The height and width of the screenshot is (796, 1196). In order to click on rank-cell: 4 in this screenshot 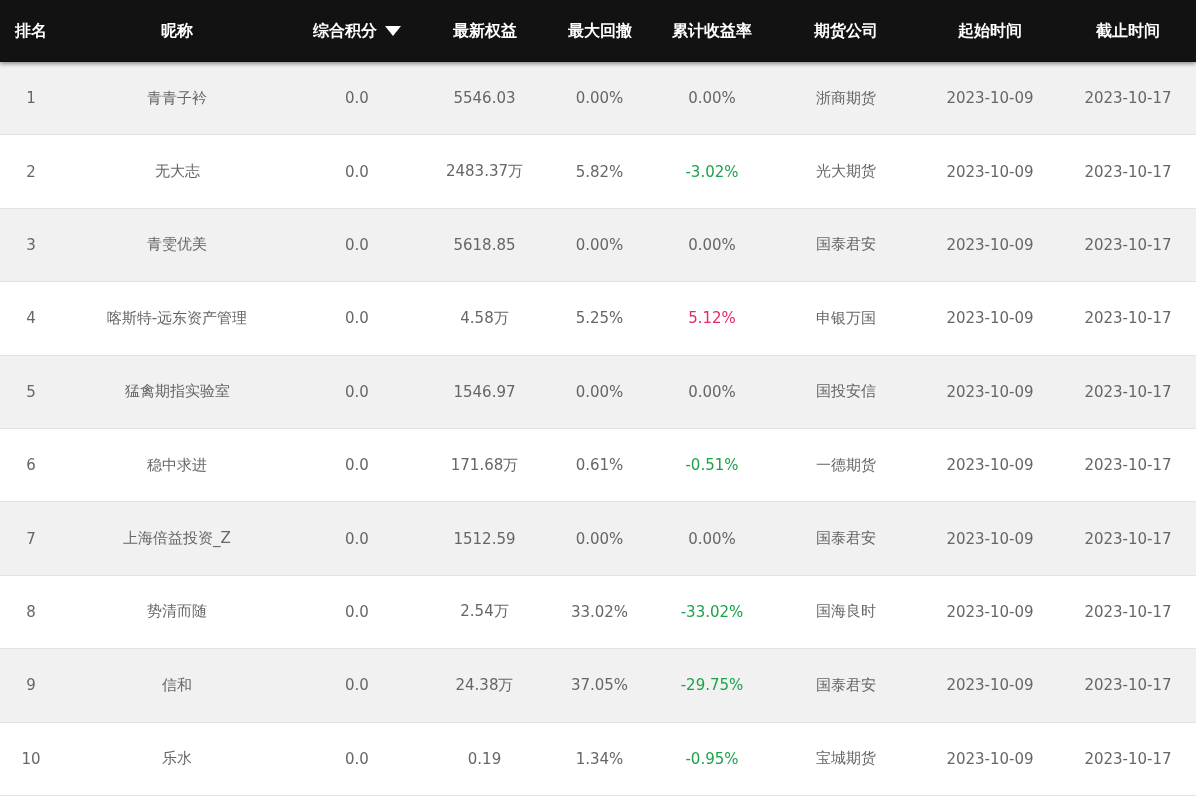, I will do `click(31, 318)`.